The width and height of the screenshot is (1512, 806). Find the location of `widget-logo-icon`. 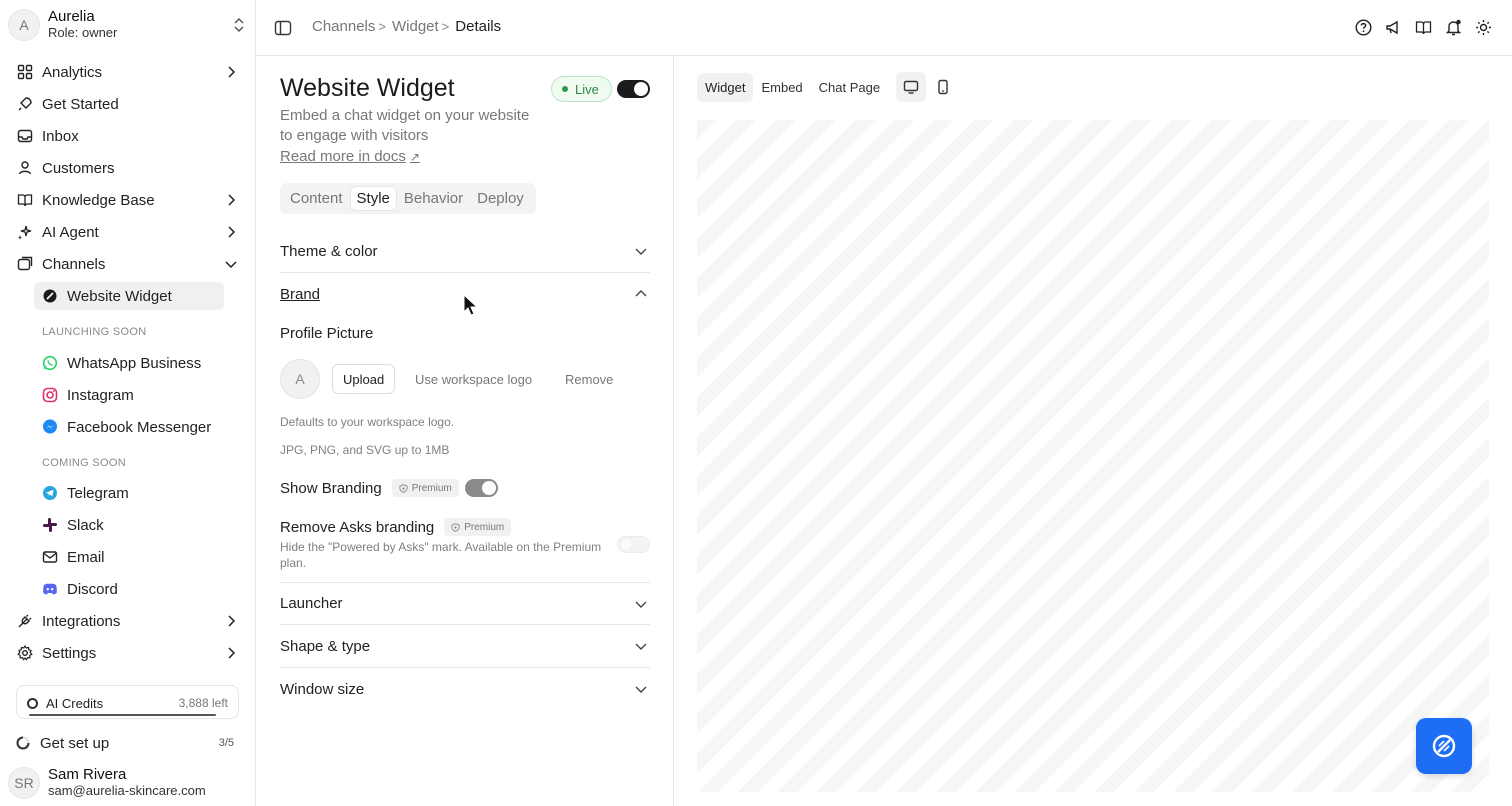

widget-logo-icon is located at coordinates (1444, 746).